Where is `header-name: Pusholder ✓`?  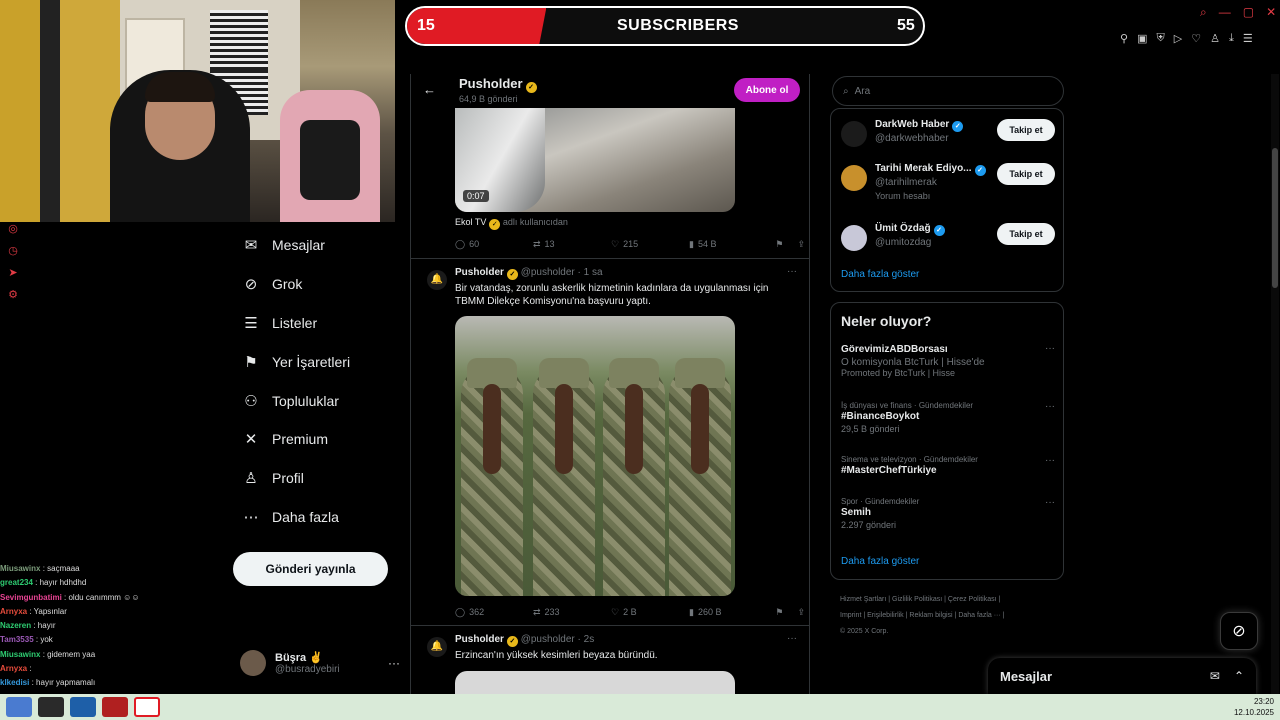
header-name: Pusholder ✓ is located at coordinates (498, 84).